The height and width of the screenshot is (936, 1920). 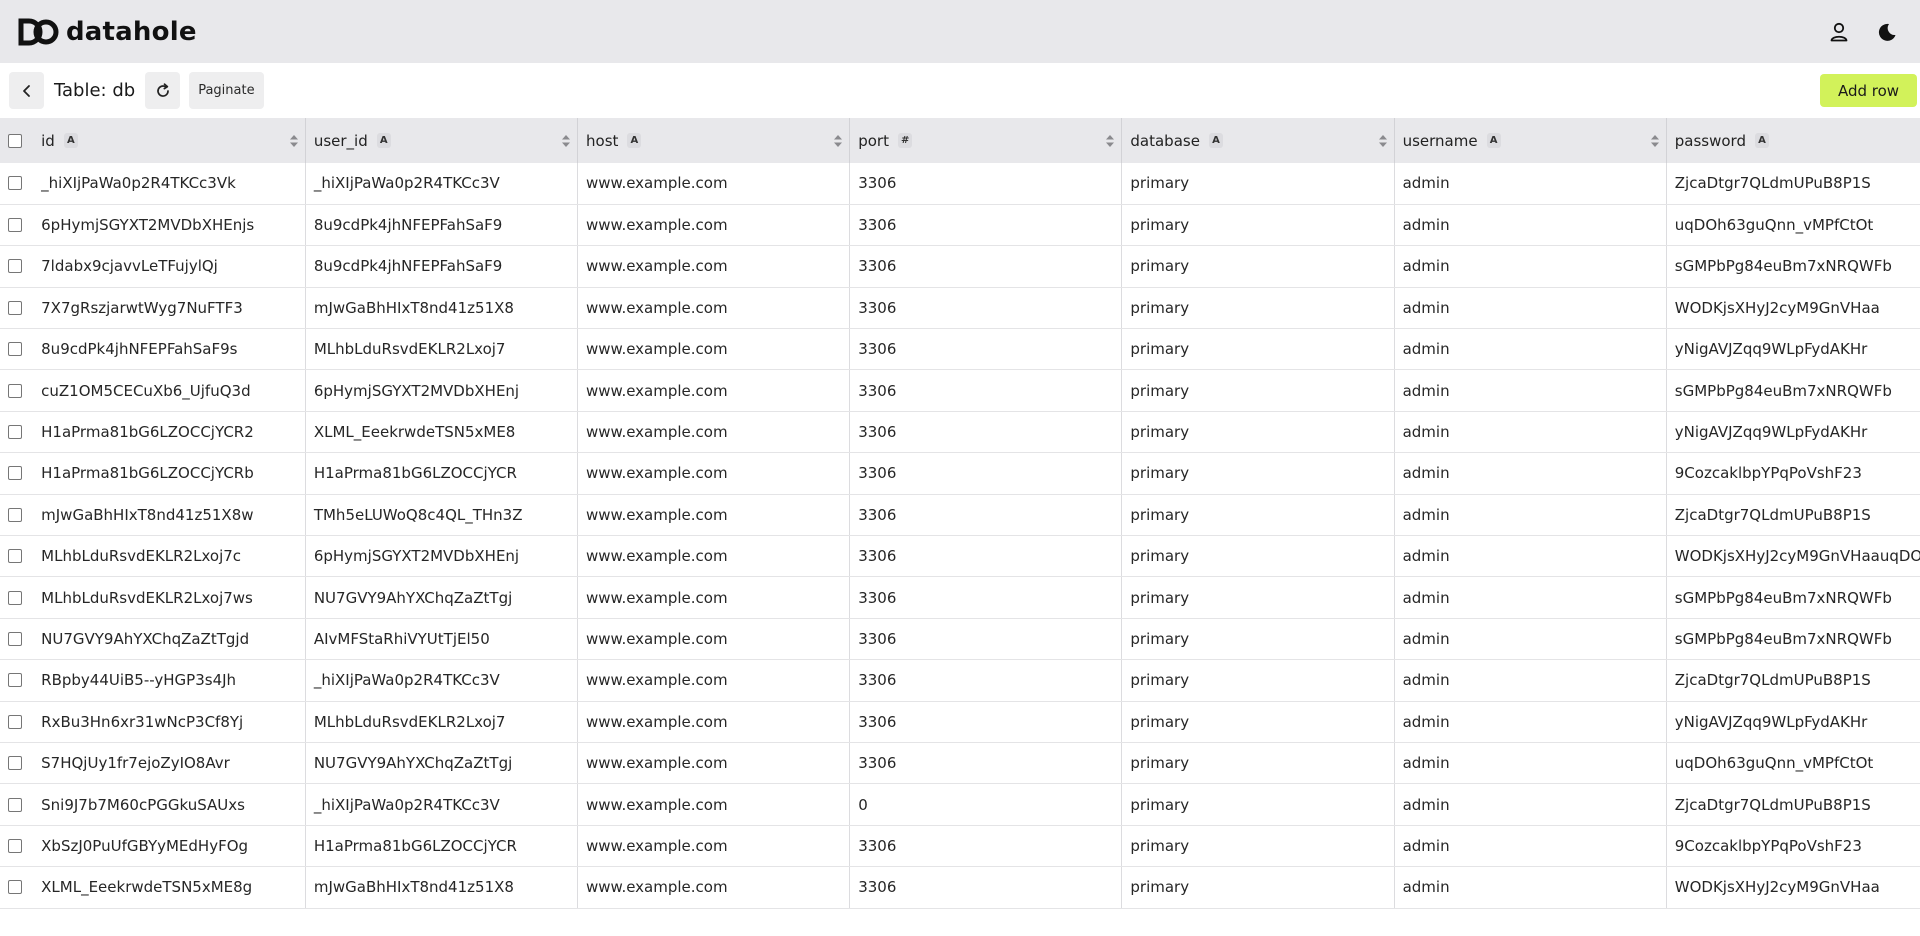 I want to click on cell-user-id: mJwGaBhHIxT8nd41z51X8, so click(x=442, y=308).